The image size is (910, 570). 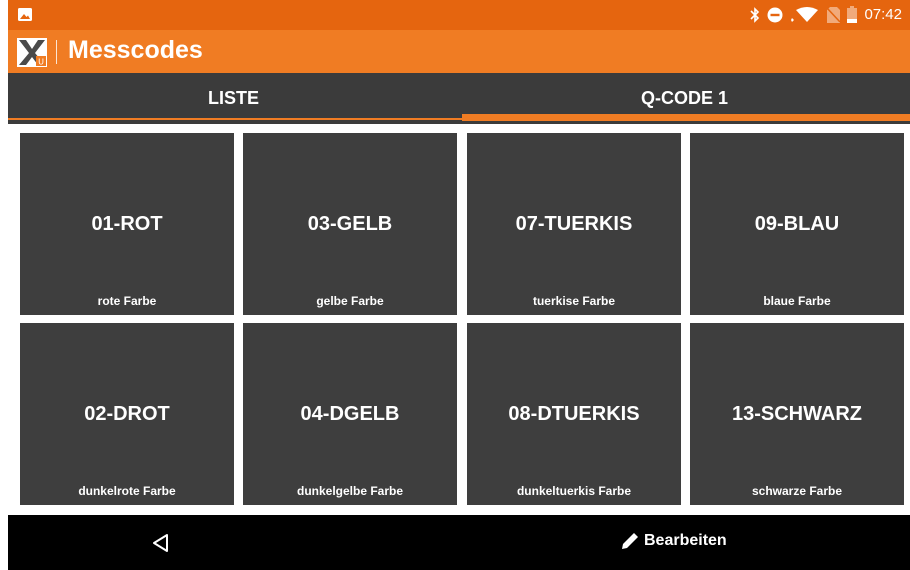 I want to click on code-tile: 08-DTUERKIS dunkeltuerkis Farbe, so click(x=574, y=414).